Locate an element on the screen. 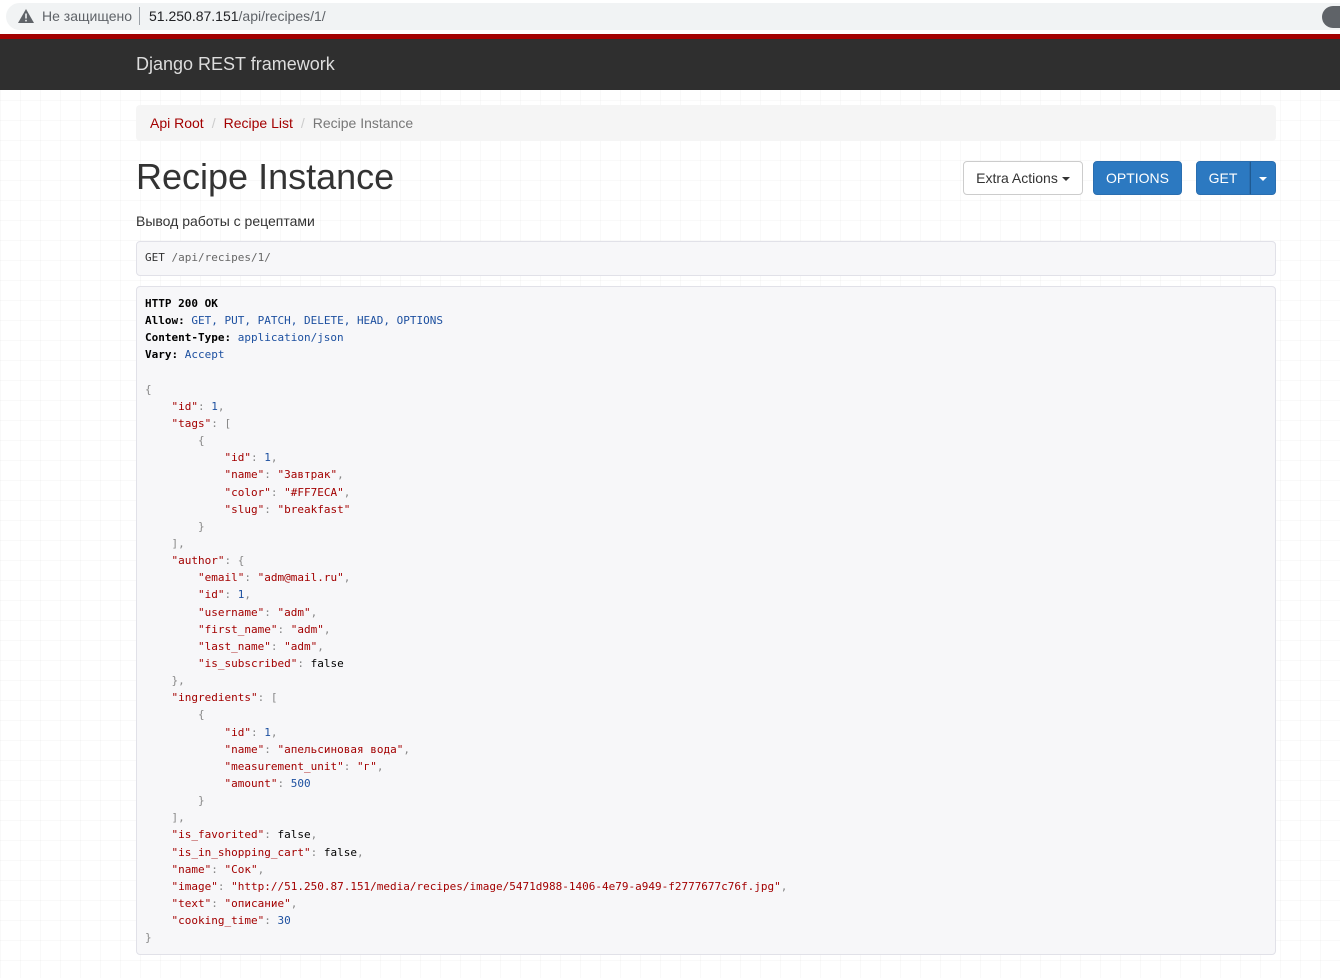 The width and height of the screenshot is (1340, 978). json-key: "ingredients" is located at coordinates (214, 698).